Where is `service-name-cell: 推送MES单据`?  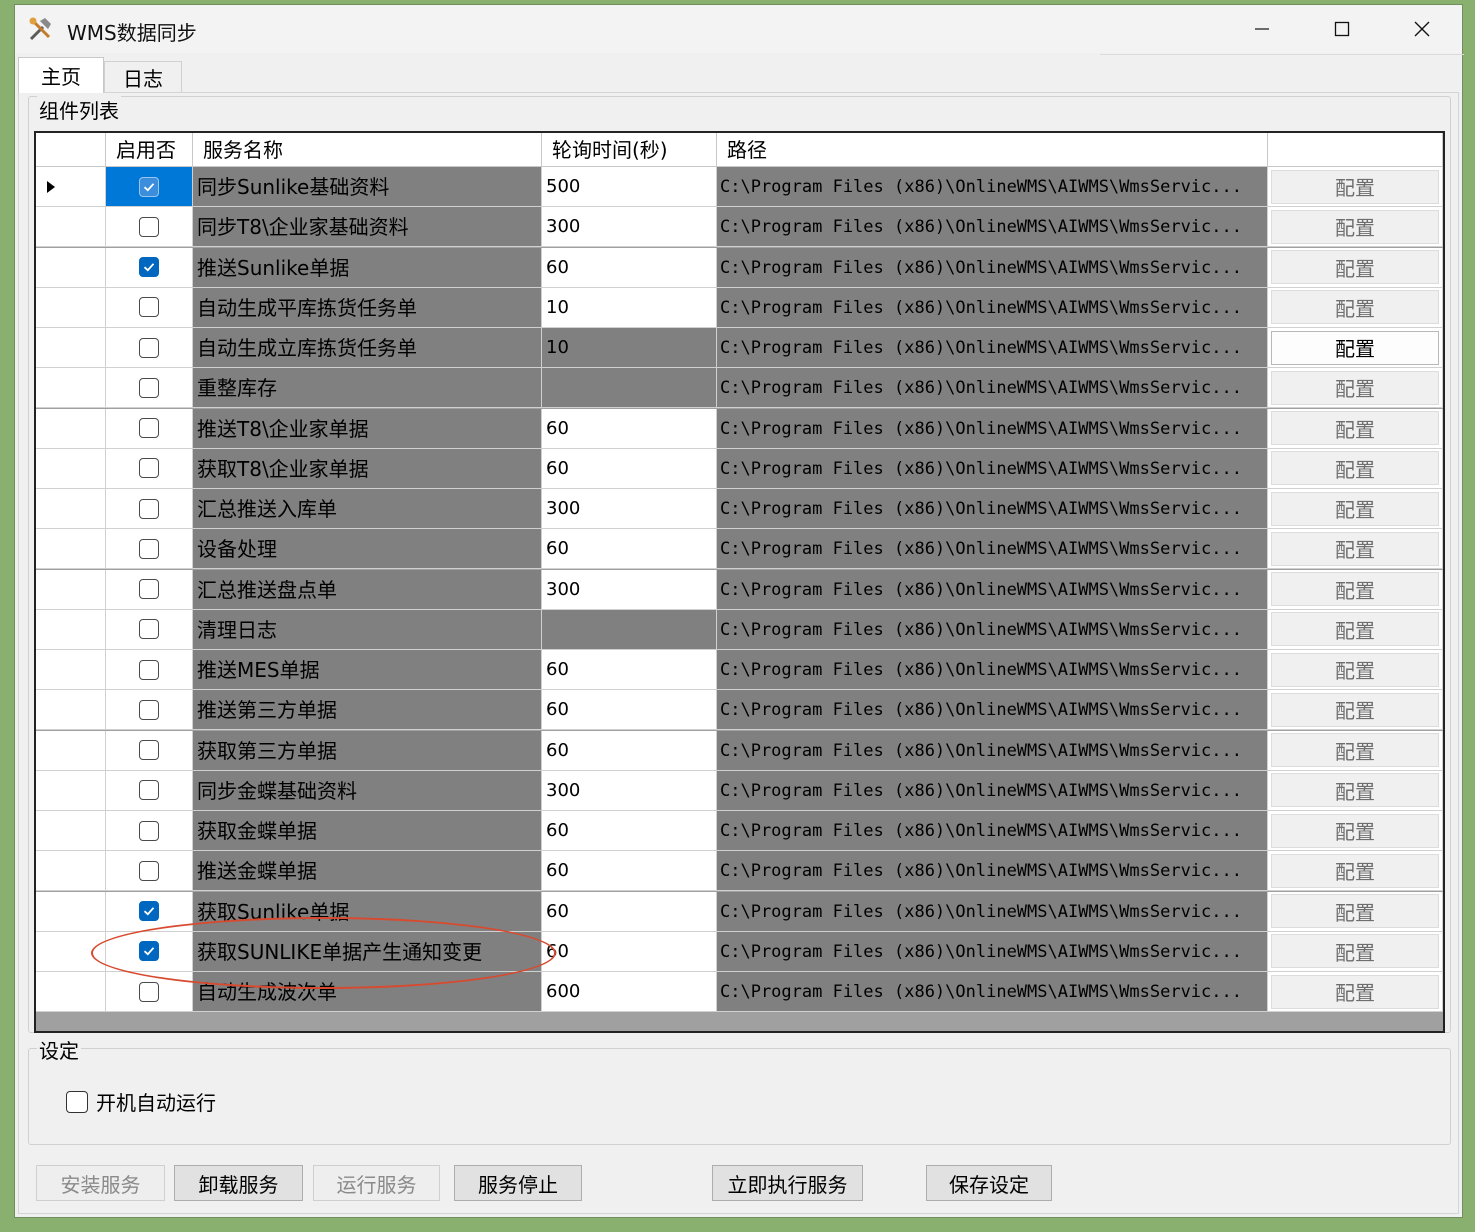 service-name-cell: 推送MES单据 is located at coordinates (367, 670).